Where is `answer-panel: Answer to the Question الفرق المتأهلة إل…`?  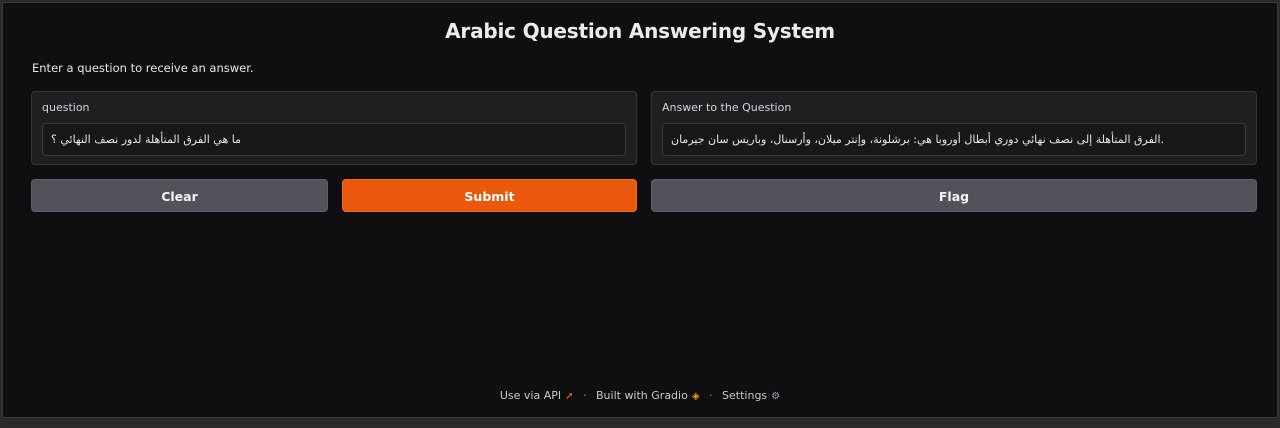 answer-panel: Answer to the Question الفرق المتأهلة إل… is located at coordinates (954, 128).